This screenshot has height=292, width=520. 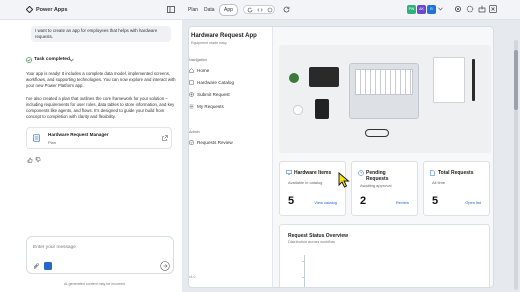 What do you see at coordinates (516, 165) in the screenshot?
I see `preview-scrollbar` at bounding box center [516, 165].